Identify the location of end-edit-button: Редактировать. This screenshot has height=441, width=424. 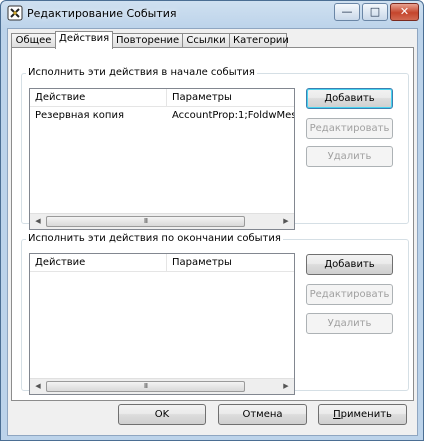
(349, 294).